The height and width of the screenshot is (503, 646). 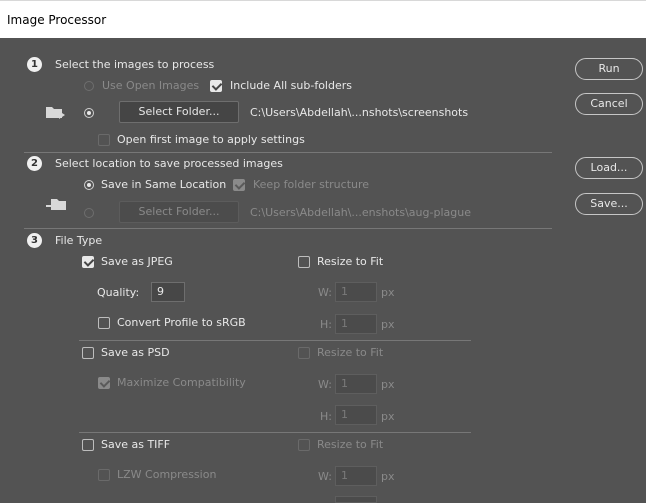 What do you see at coordinates (181, 322) in the screenshot?
I see `convert-srgb-label: Convert Profile to sRGB` at bounding box center [181, 322].